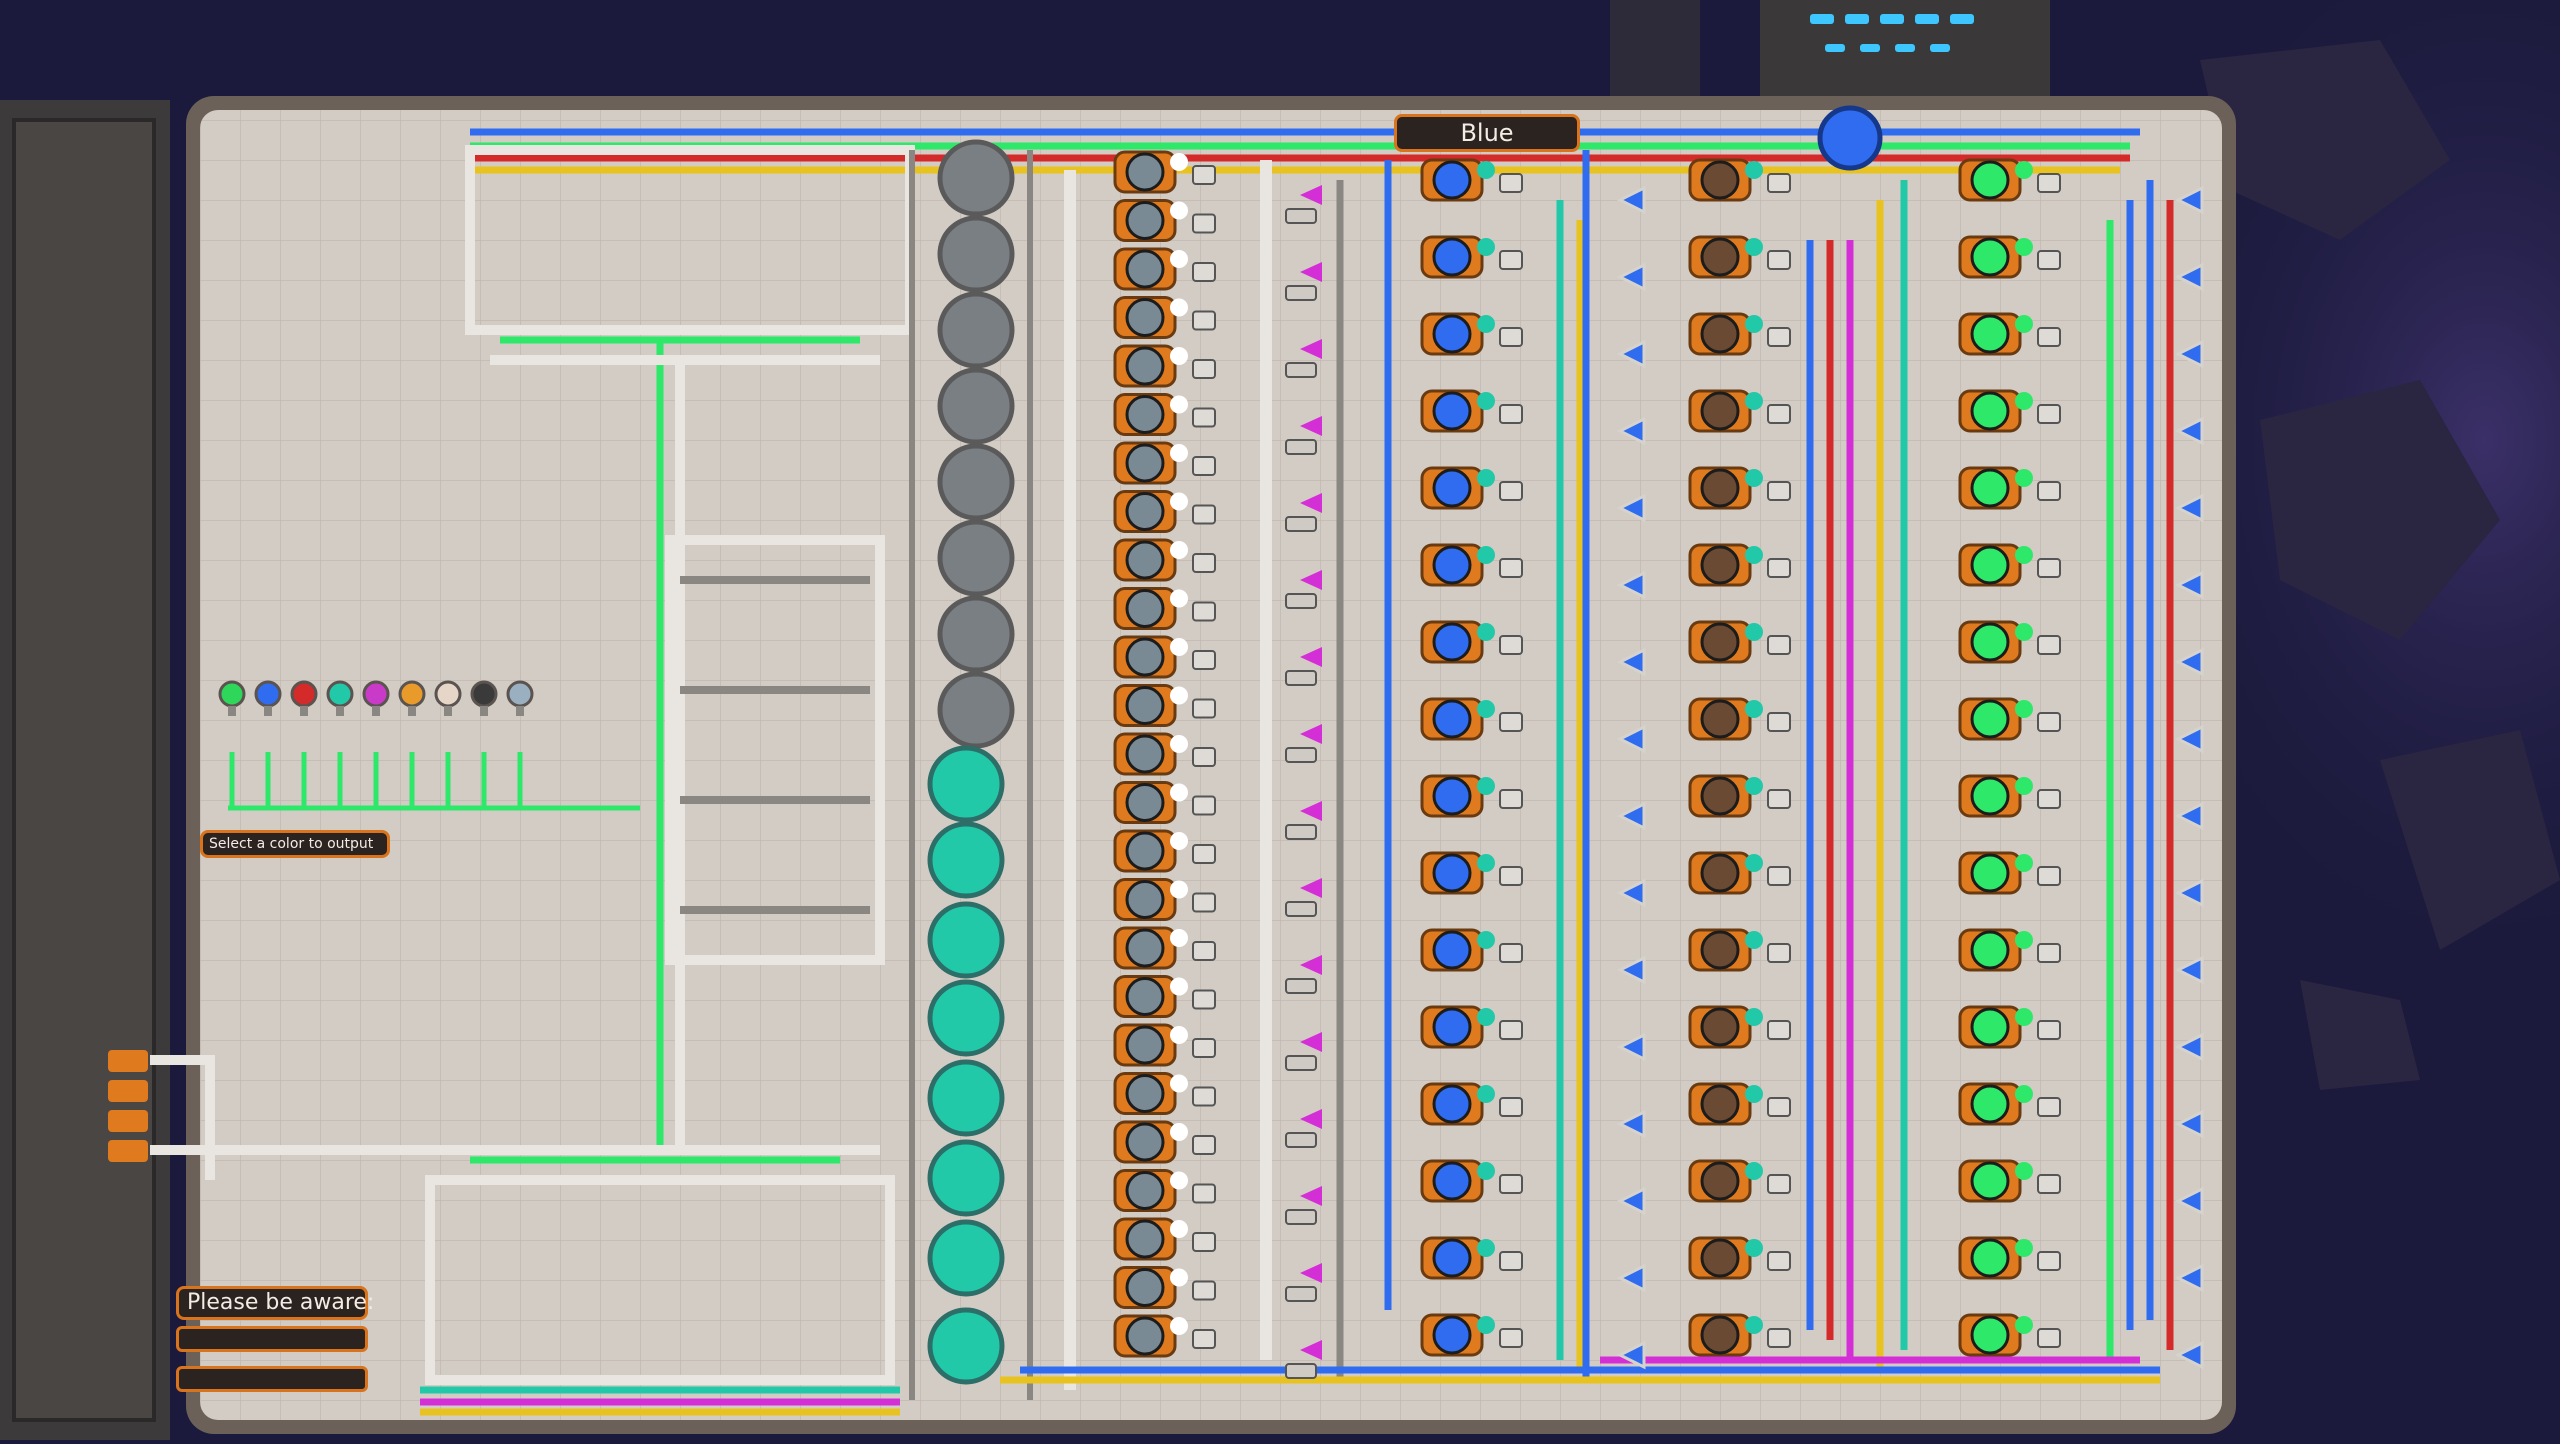 The height and width of the screenshot is (1444, 2560). I want to click on selected-color-sign: Blue, so click(1487, 133).